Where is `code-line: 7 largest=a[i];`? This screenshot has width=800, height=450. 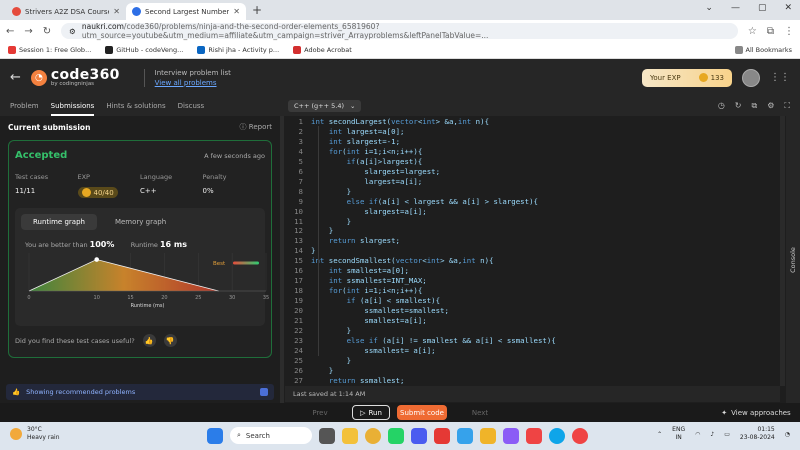 code-line: 7 largest=a[i]; is located at coordinates (534, 182).